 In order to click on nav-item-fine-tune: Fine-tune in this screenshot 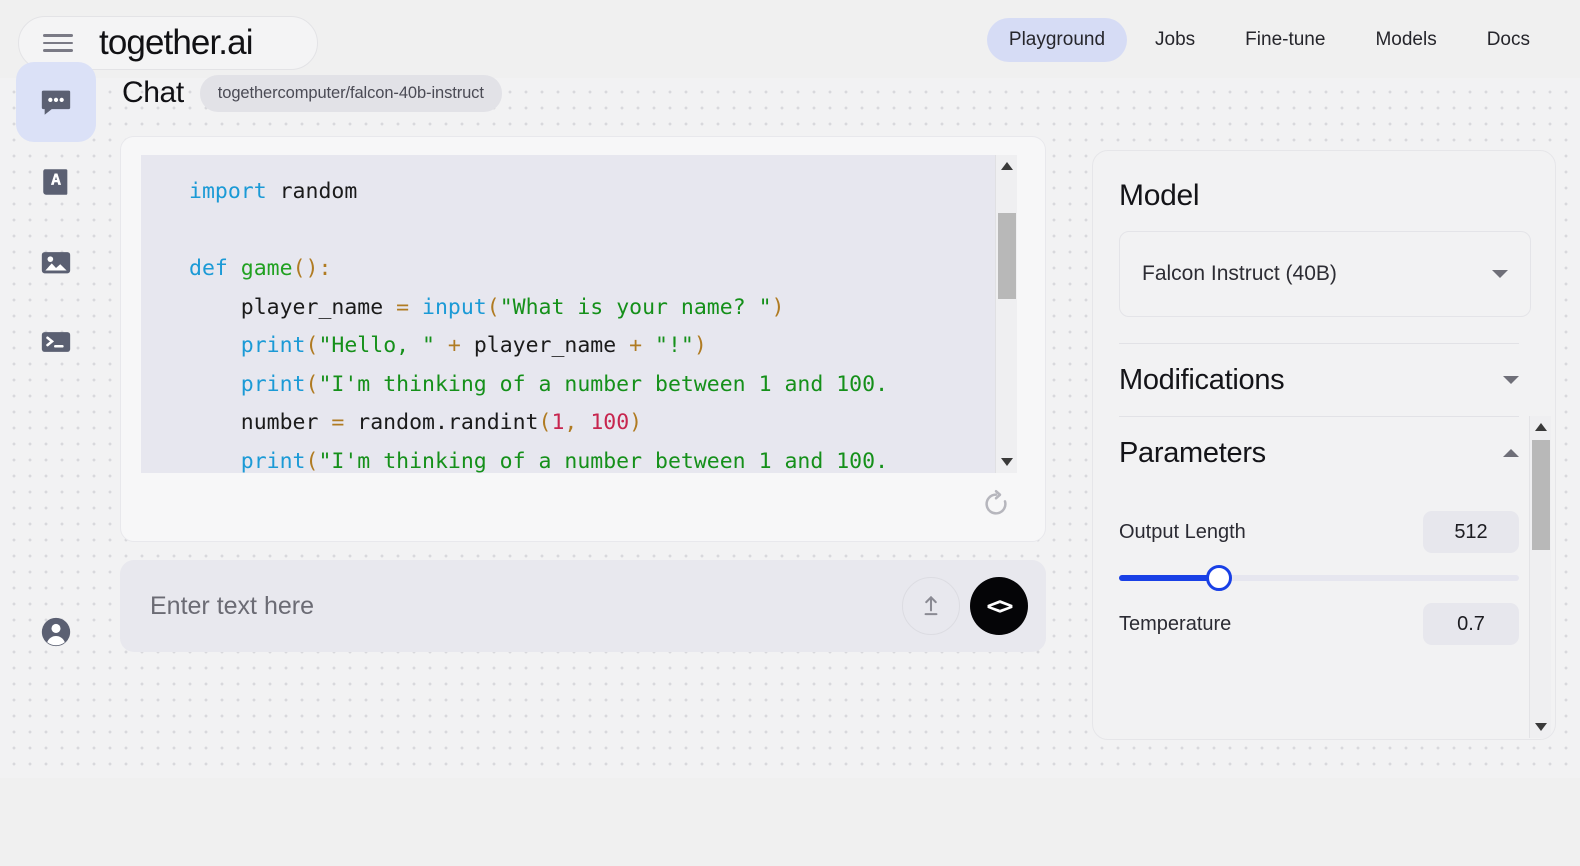, I will do `click(1285, 40)`.